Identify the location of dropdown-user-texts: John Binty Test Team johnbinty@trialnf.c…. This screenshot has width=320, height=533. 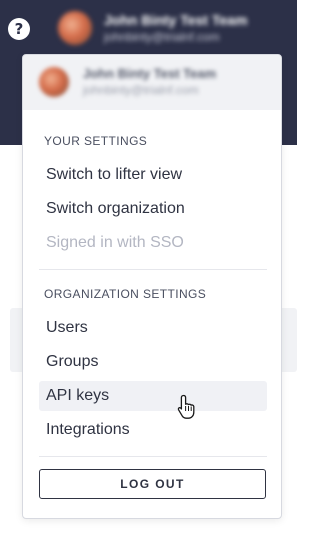
(149, 81).